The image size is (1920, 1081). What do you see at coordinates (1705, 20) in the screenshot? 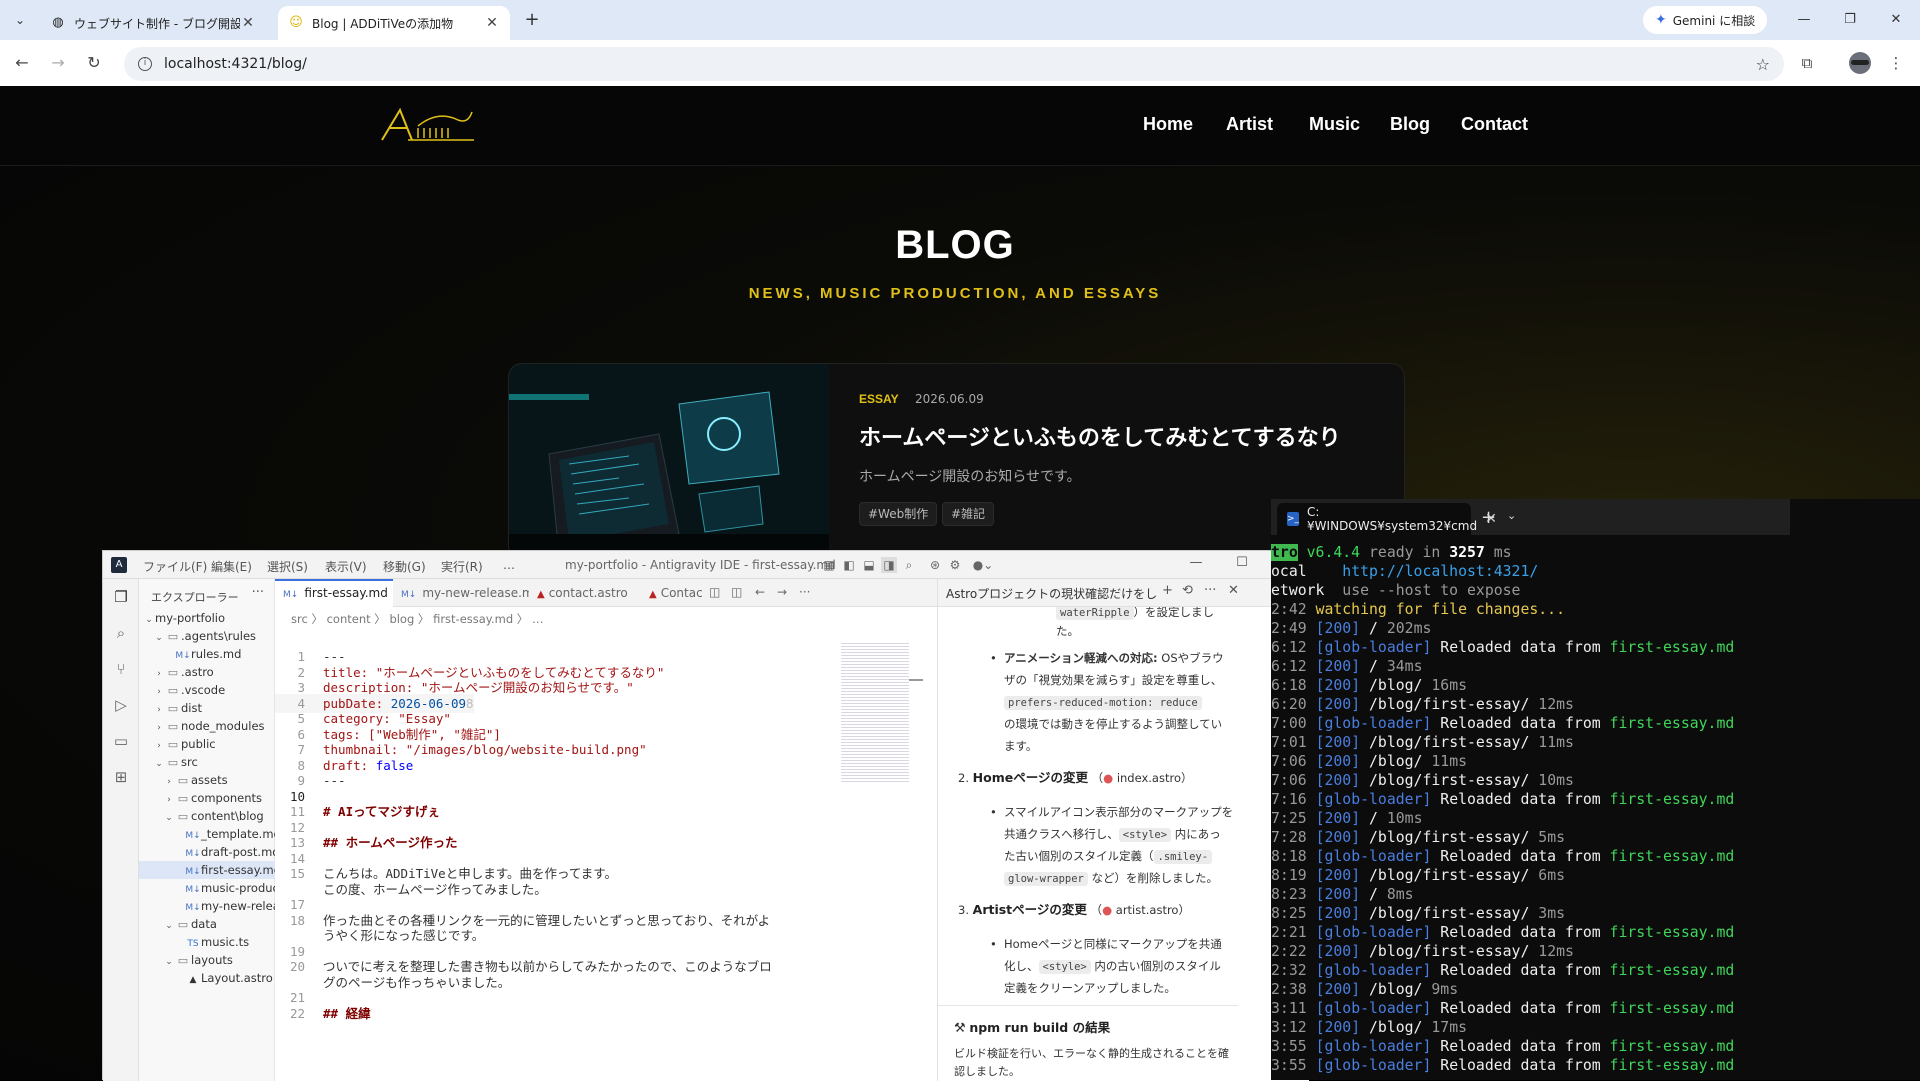
I see `gemini-button: ✦ Gemini に相談` at bounding box center [1705, 20].